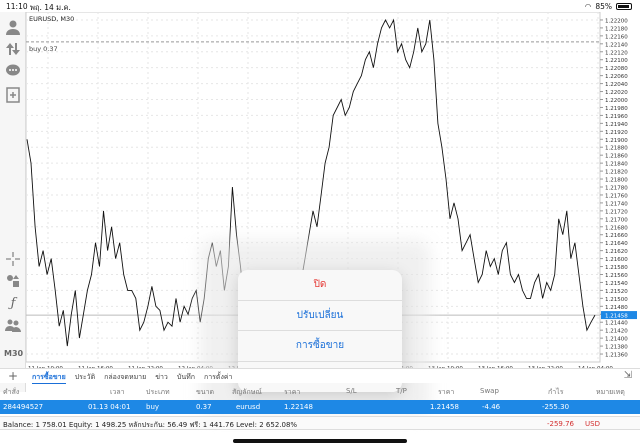 This screenshot has height=447, width=640. I want to click on col-sl: S/L, so click(351, 391).